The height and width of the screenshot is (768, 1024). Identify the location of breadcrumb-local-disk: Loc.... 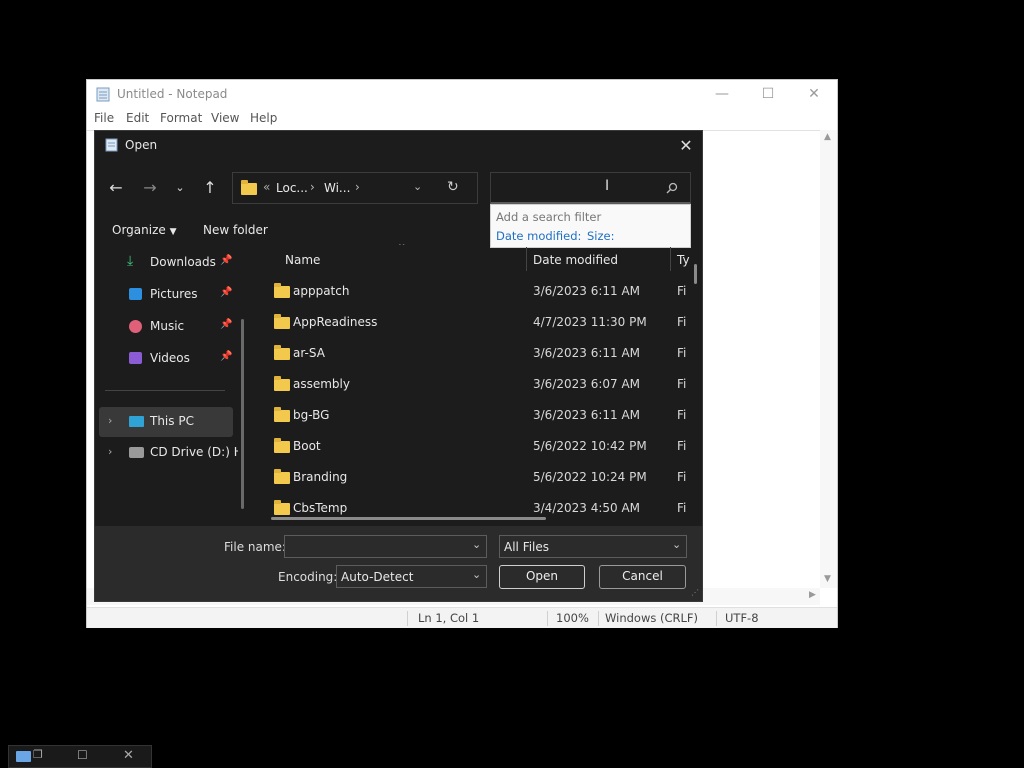
(292, 188).